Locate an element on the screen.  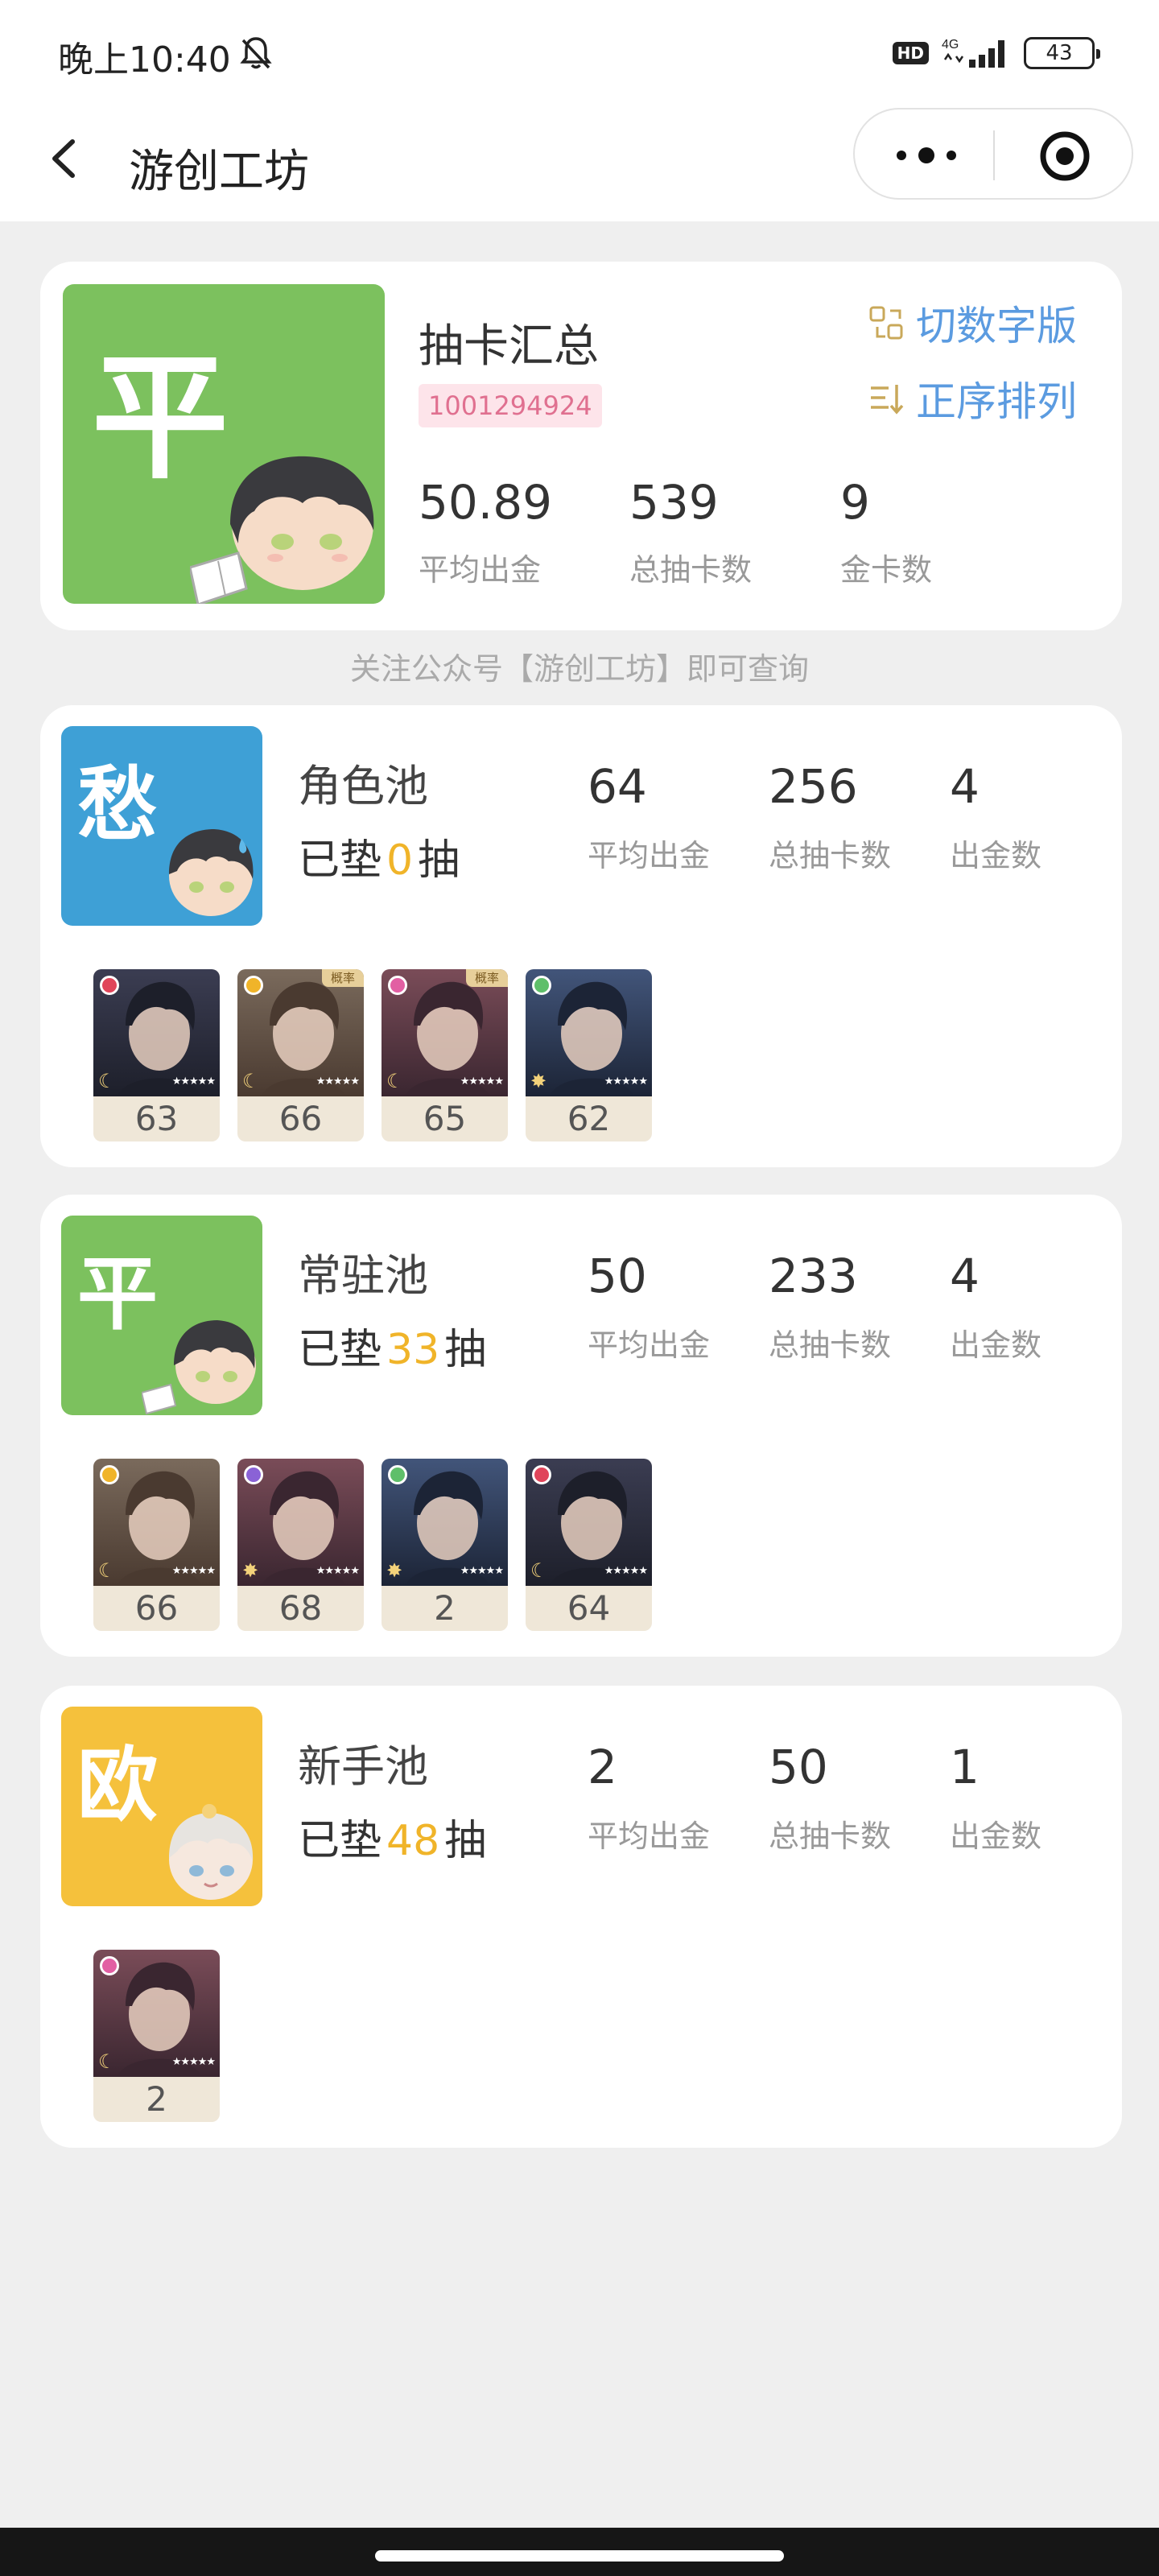
battery-level: 43 is located at coordinates (1059, 53).